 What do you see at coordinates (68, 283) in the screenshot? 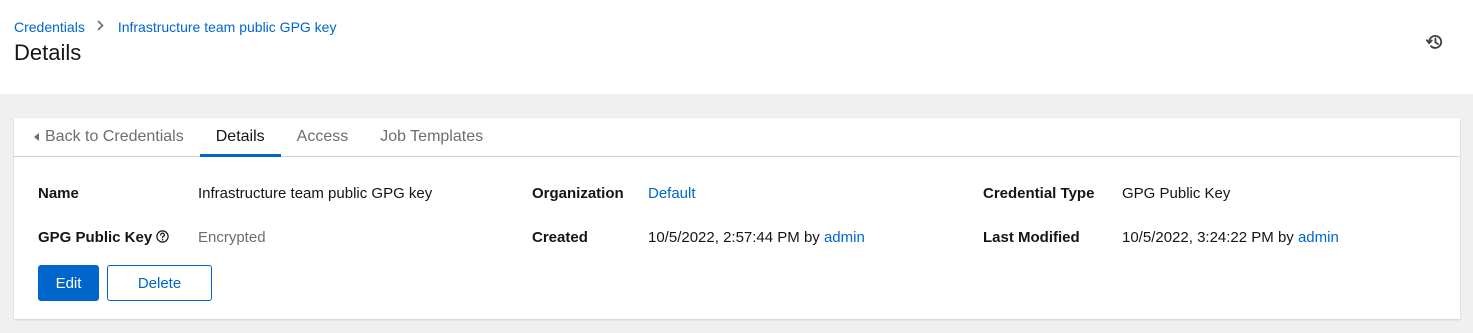
I see `edit-button: Edit` at bounding box center [68, 283].